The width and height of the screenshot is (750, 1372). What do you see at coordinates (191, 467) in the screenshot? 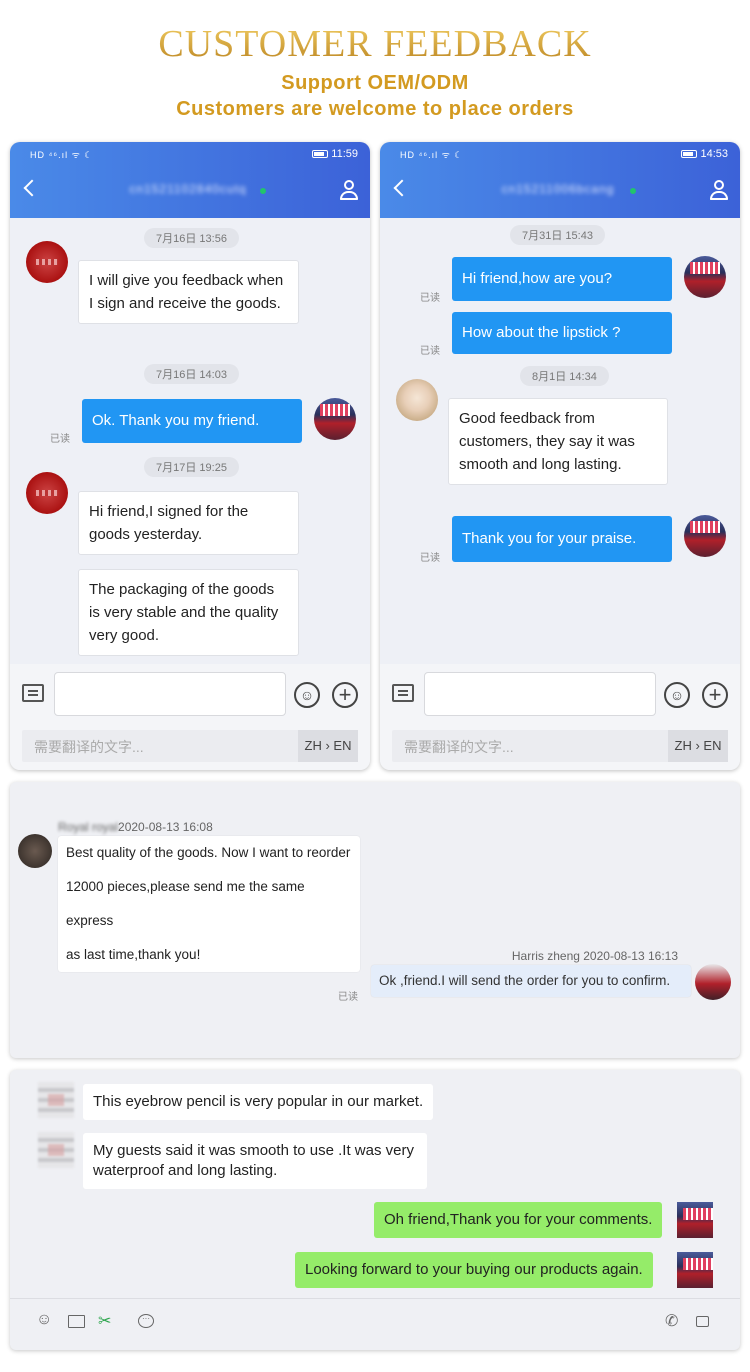
I see `timestamp: 7月17日 19:25` at bounding box center [191, 467].